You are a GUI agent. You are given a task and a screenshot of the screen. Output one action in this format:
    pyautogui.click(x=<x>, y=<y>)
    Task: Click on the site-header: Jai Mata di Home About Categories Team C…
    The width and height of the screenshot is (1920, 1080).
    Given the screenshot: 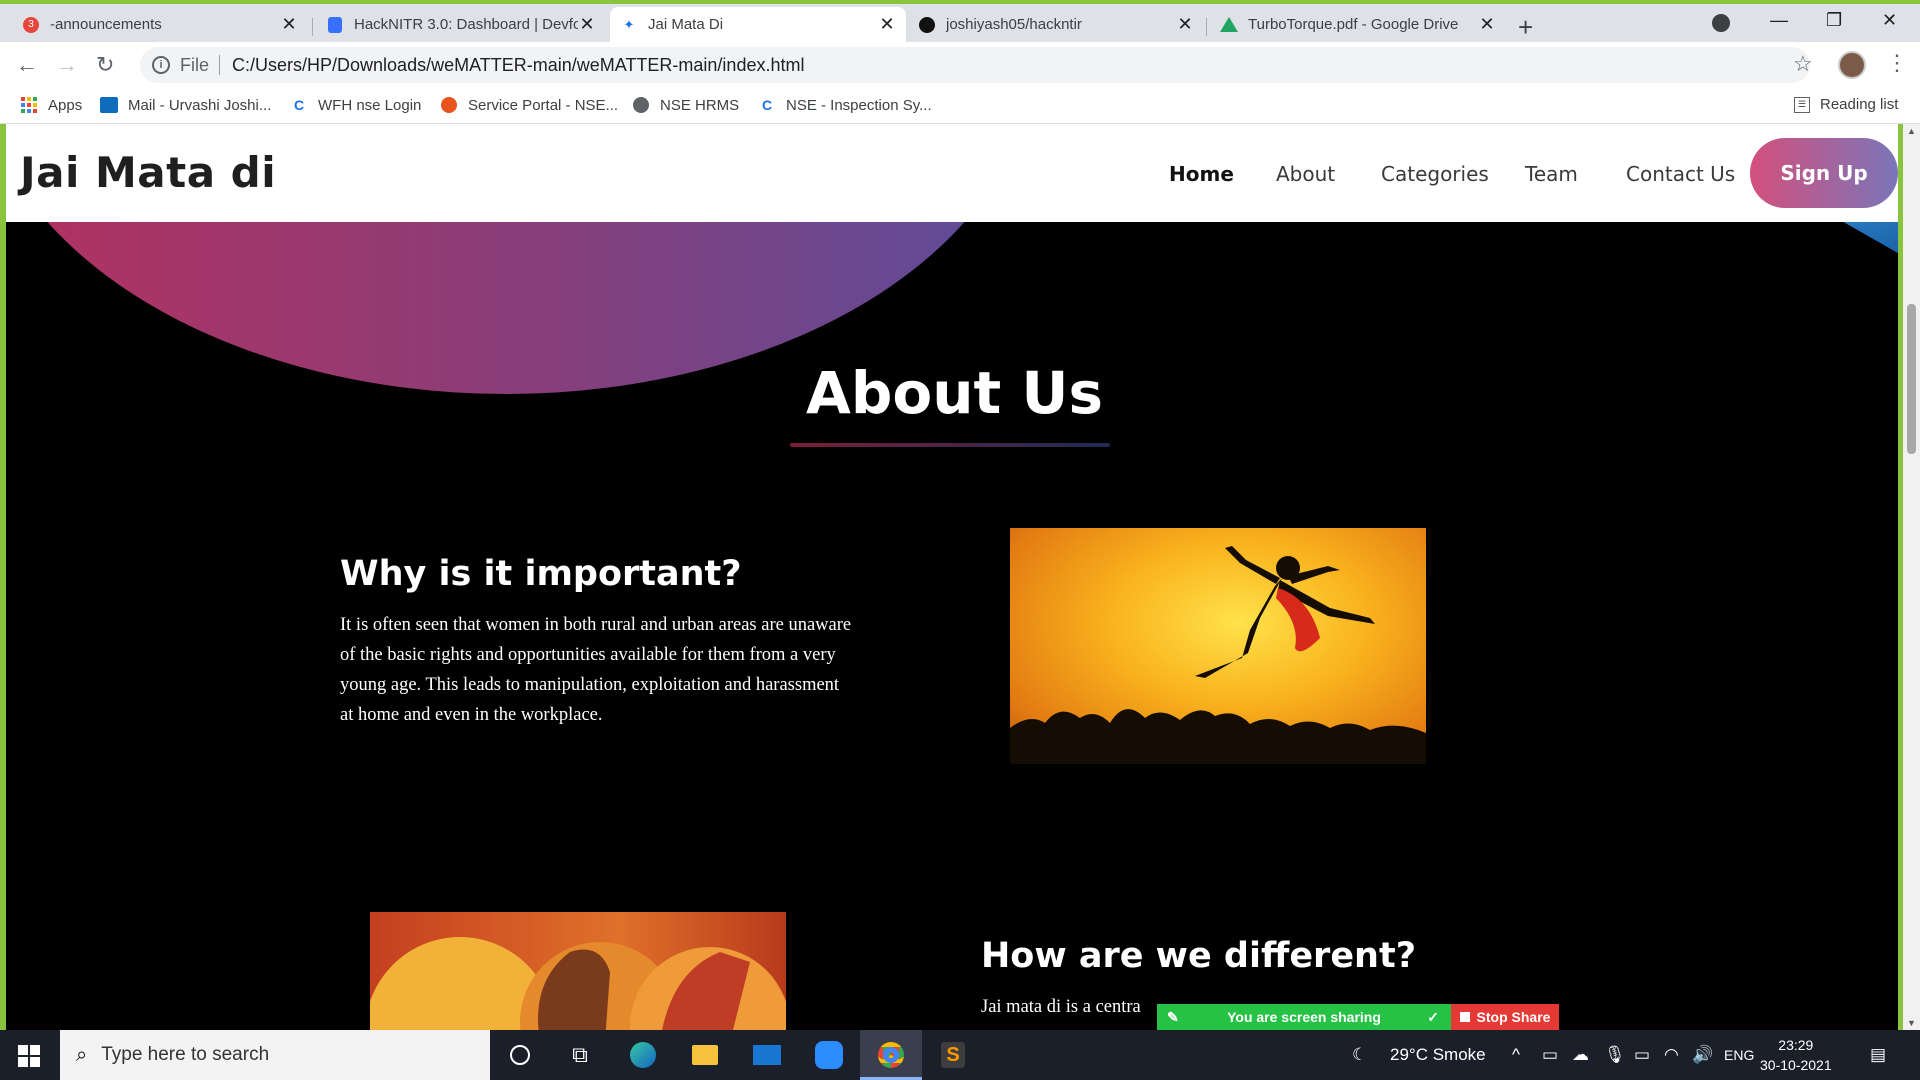 What is the action you would take?
    pyautogui.click(x=954, y=173)
    